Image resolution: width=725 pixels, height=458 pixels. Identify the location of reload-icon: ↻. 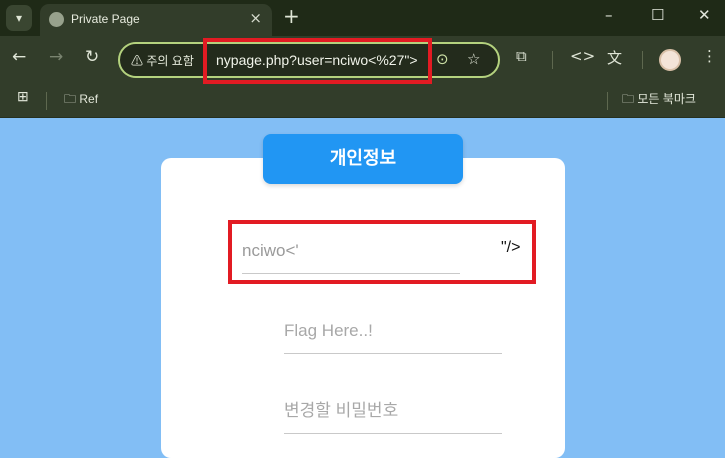
(92, 57).